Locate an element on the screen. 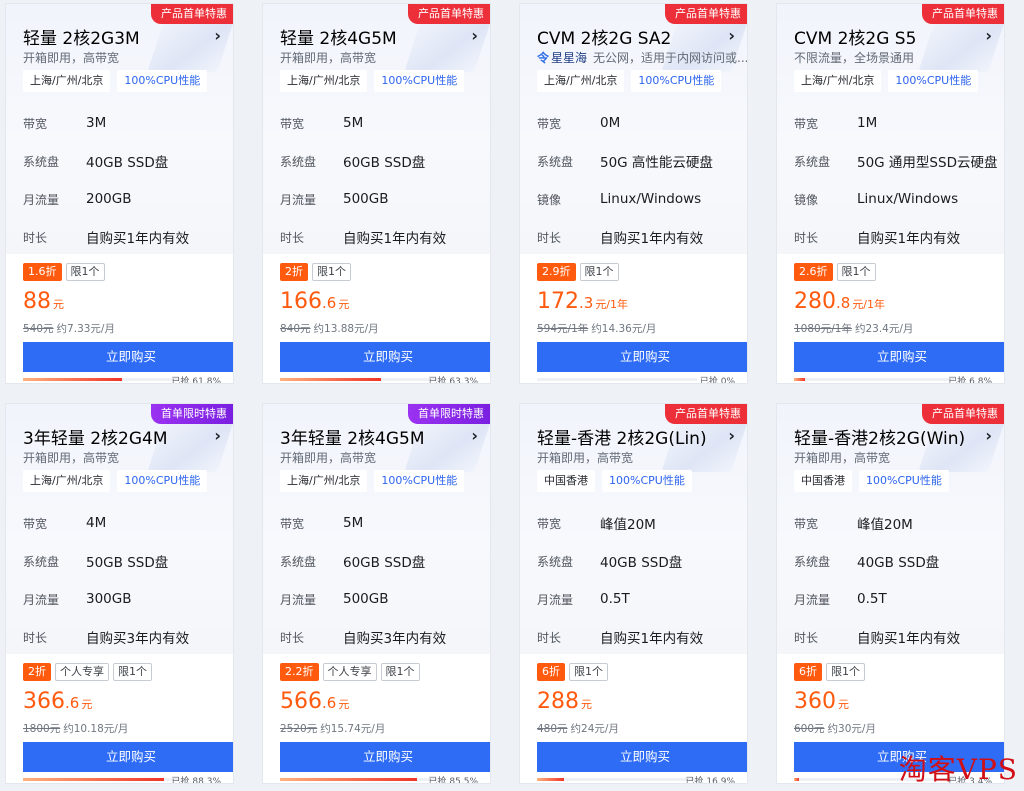 Image resolution: width=1024 pixels, height=791 pixels. card-price-area: 2折 限1个 166.6 元 840元 约13.88元/月 立即购买 已抢 63.3% is located at coordinates (376, 318).